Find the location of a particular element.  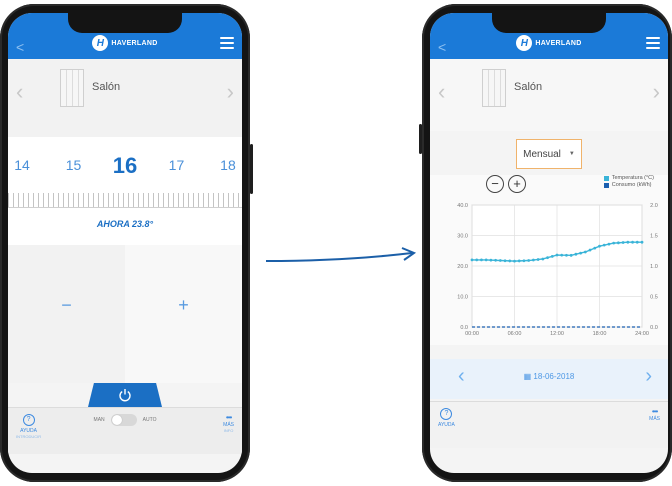

radiator-icon is located at coordinates (72, 88).